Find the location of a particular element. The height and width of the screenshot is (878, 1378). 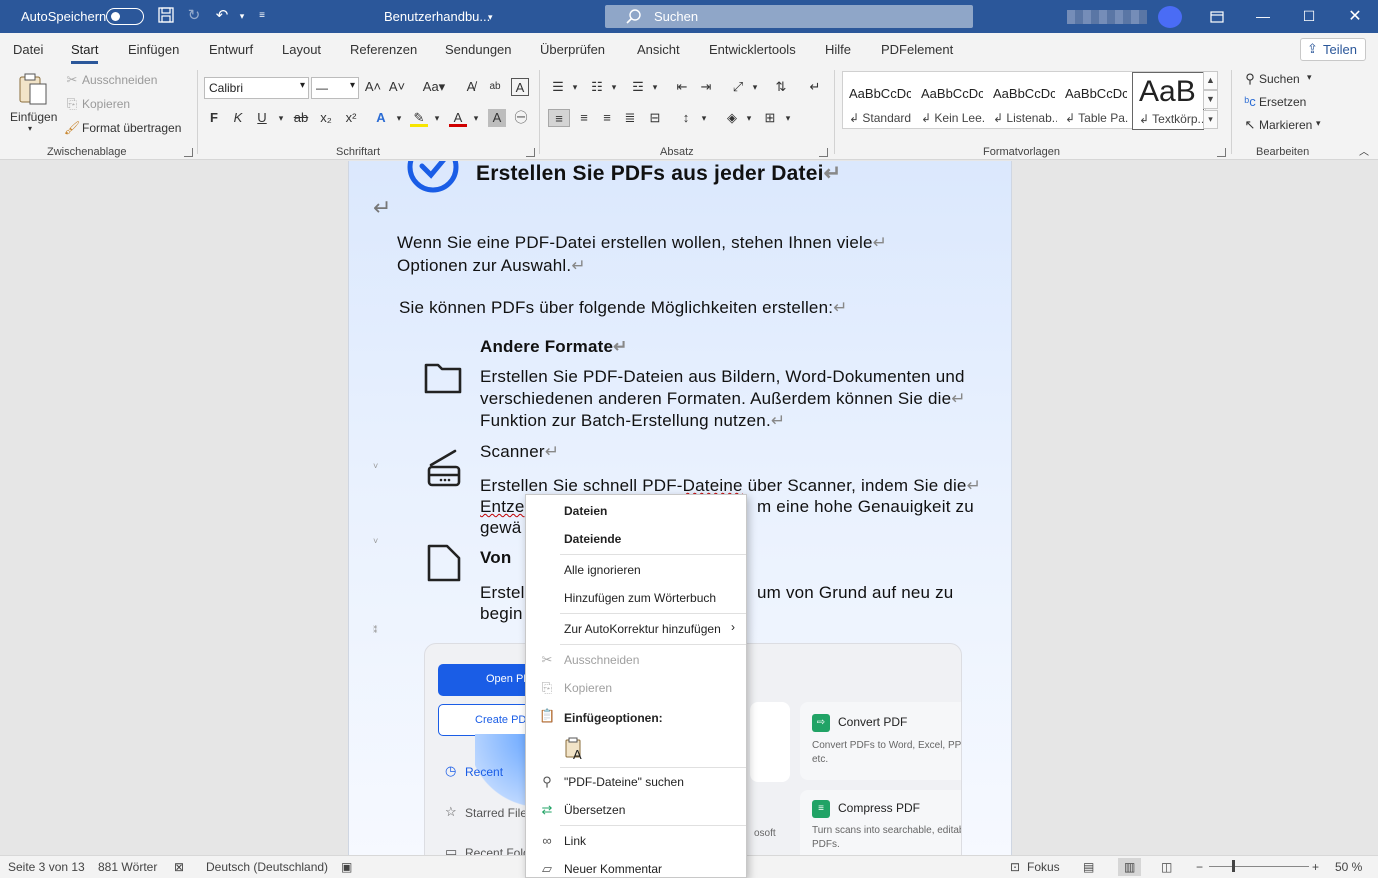

tab-datei: Datei is located at coordinates (28, 49).